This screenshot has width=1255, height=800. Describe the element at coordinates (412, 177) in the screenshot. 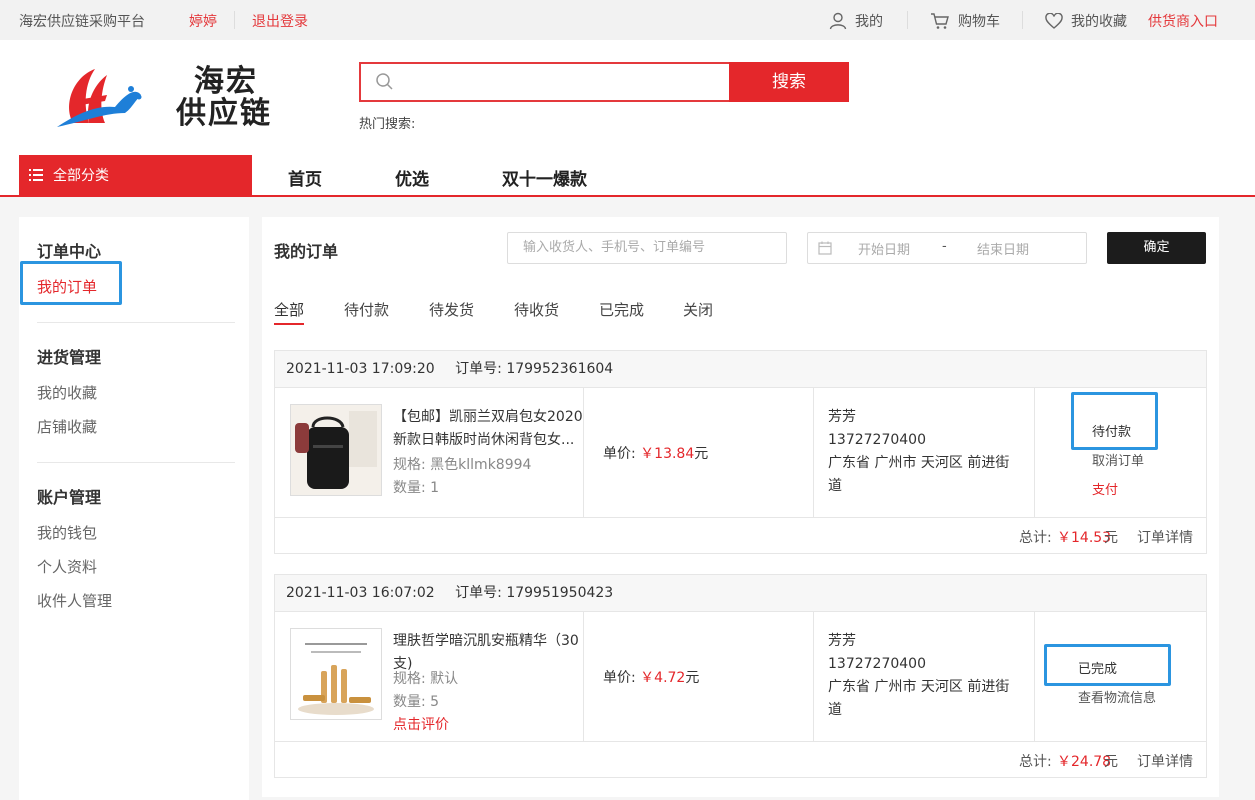

I see `nav-featured: 优选` at that location.